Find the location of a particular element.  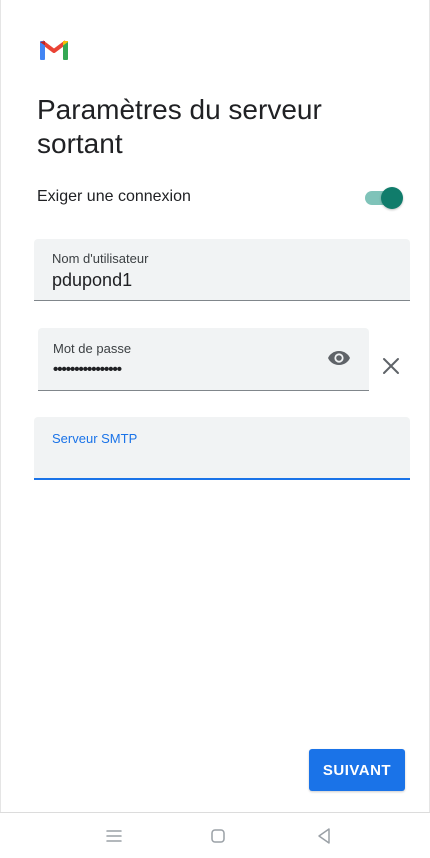

menu-icon is located at coordinates (114, 836).